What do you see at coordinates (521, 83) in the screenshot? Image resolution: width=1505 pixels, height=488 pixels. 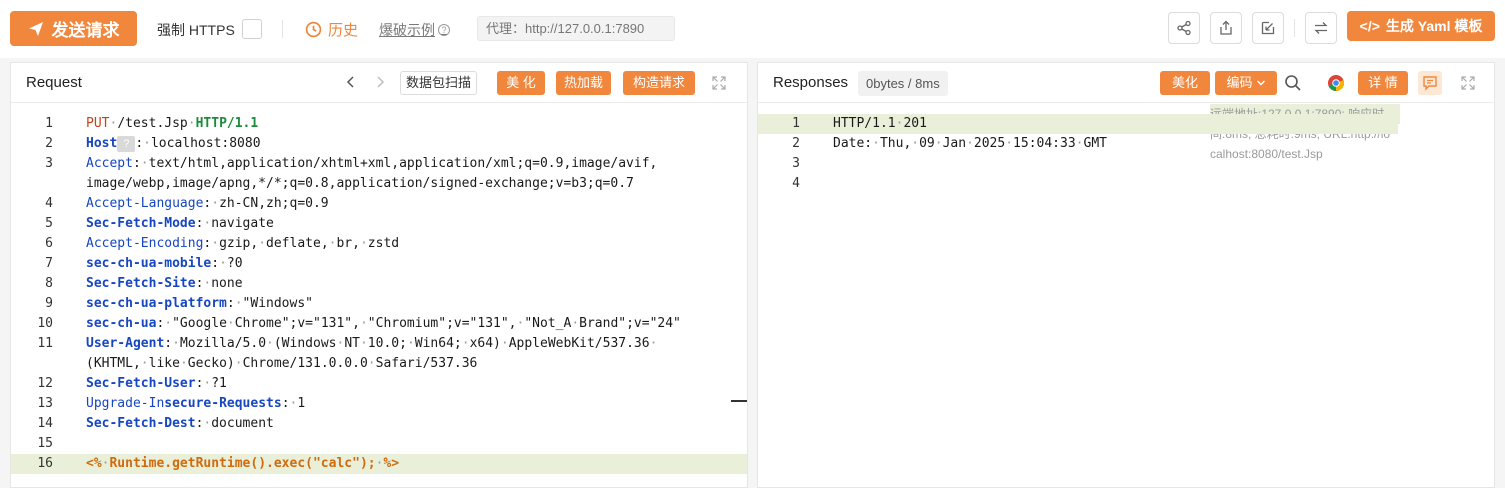 I see `request-beautify-button: 美 化` at bounding box center [521, 83].